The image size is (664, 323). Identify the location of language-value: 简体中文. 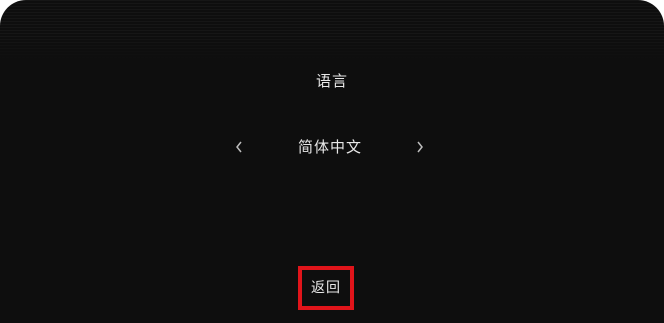
(329, 147).